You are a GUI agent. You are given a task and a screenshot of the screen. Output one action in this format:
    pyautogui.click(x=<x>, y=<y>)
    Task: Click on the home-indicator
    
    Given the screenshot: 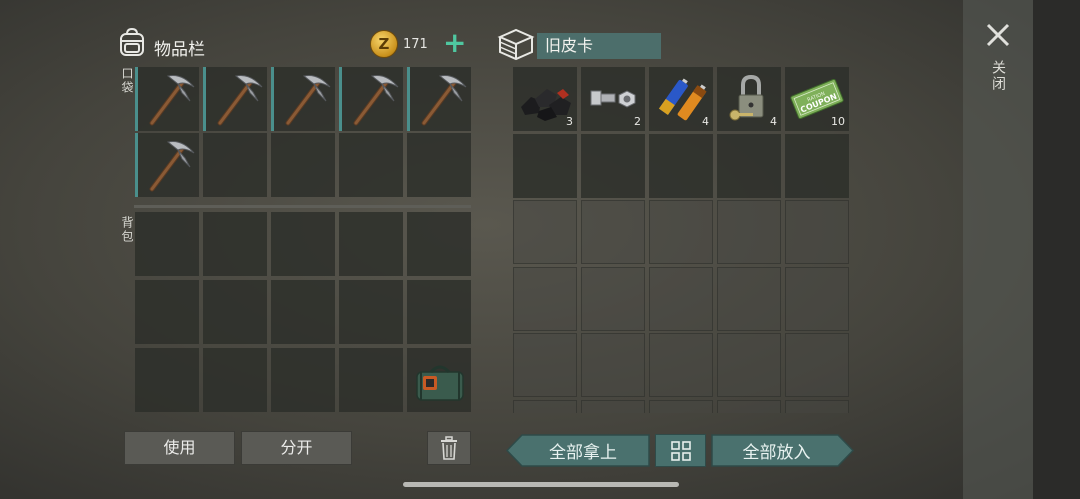 What is the action you would take?
    pyautogui.click(x=541, y=484)
    